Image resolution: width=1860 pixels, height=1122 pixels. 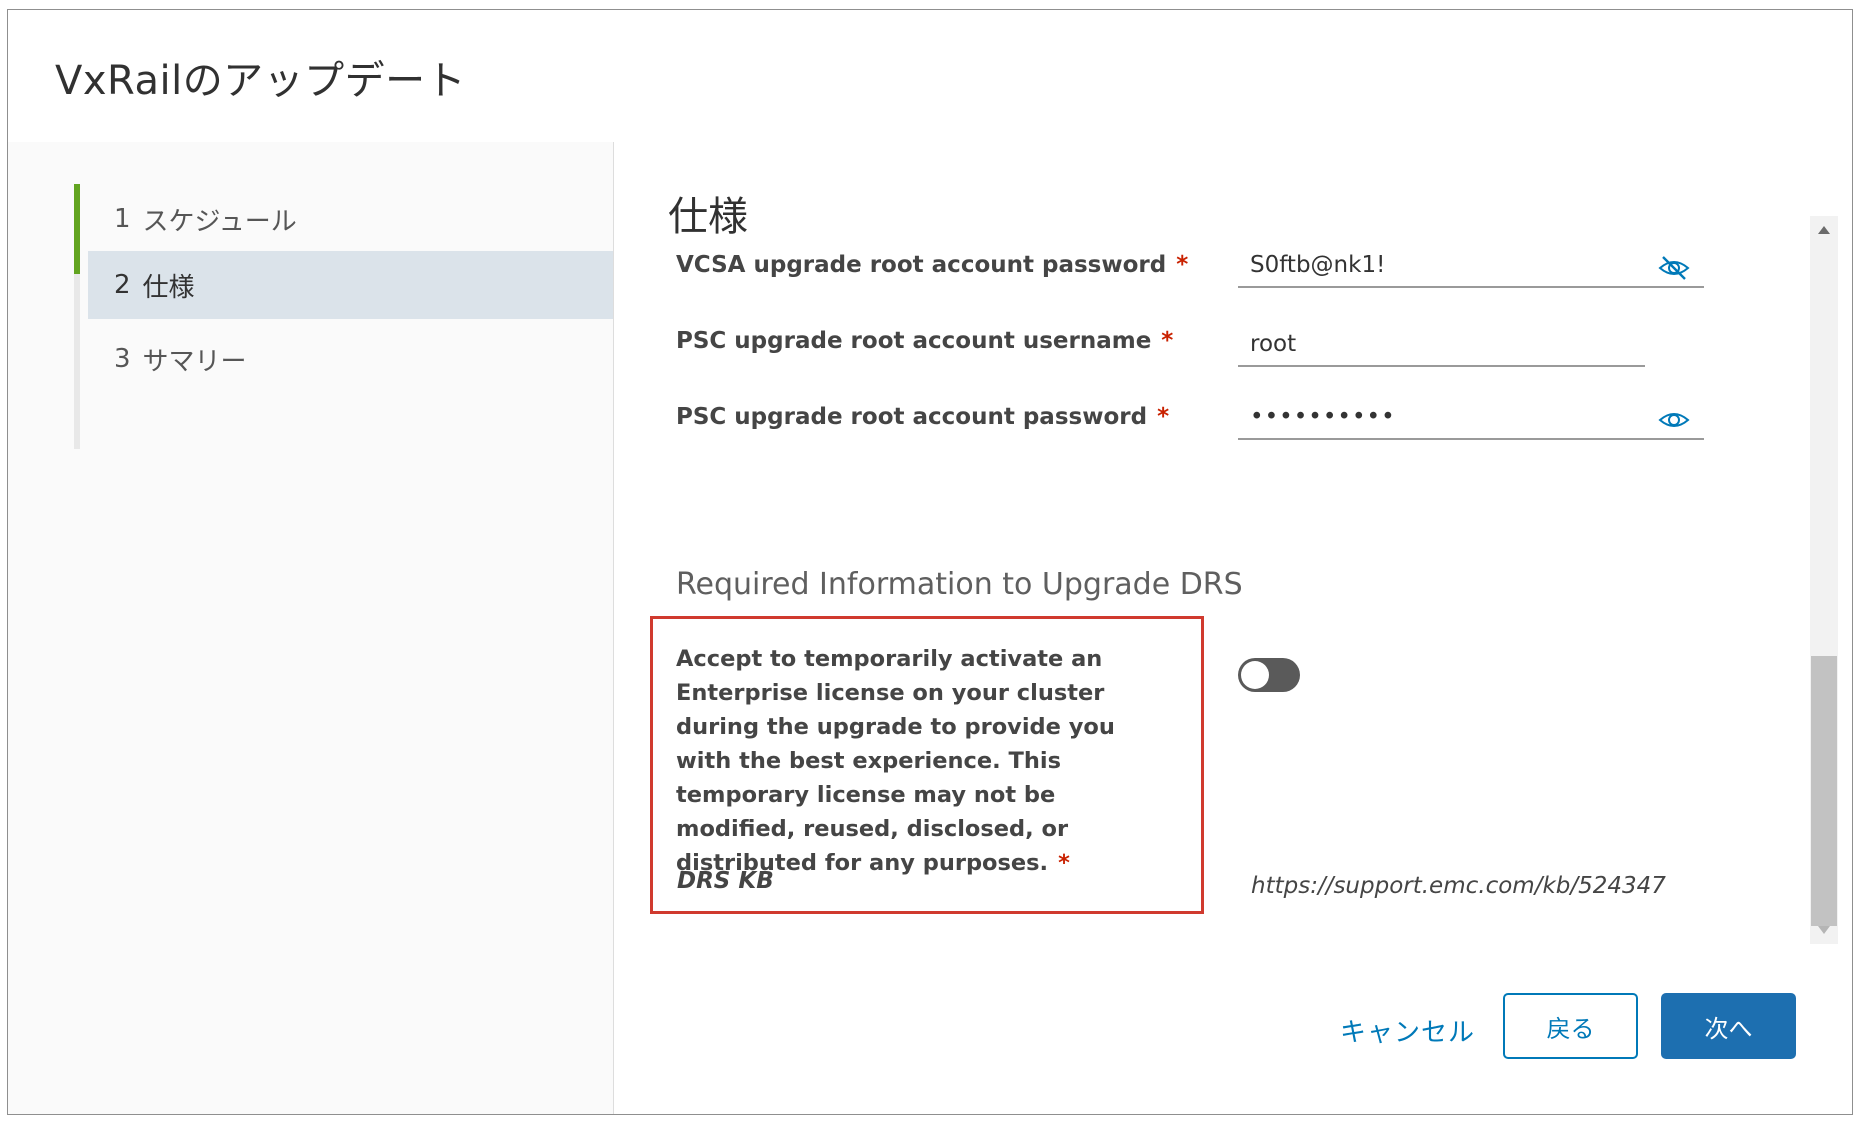 I want to click on section-title: 仕様, so click(x=708, y=217).